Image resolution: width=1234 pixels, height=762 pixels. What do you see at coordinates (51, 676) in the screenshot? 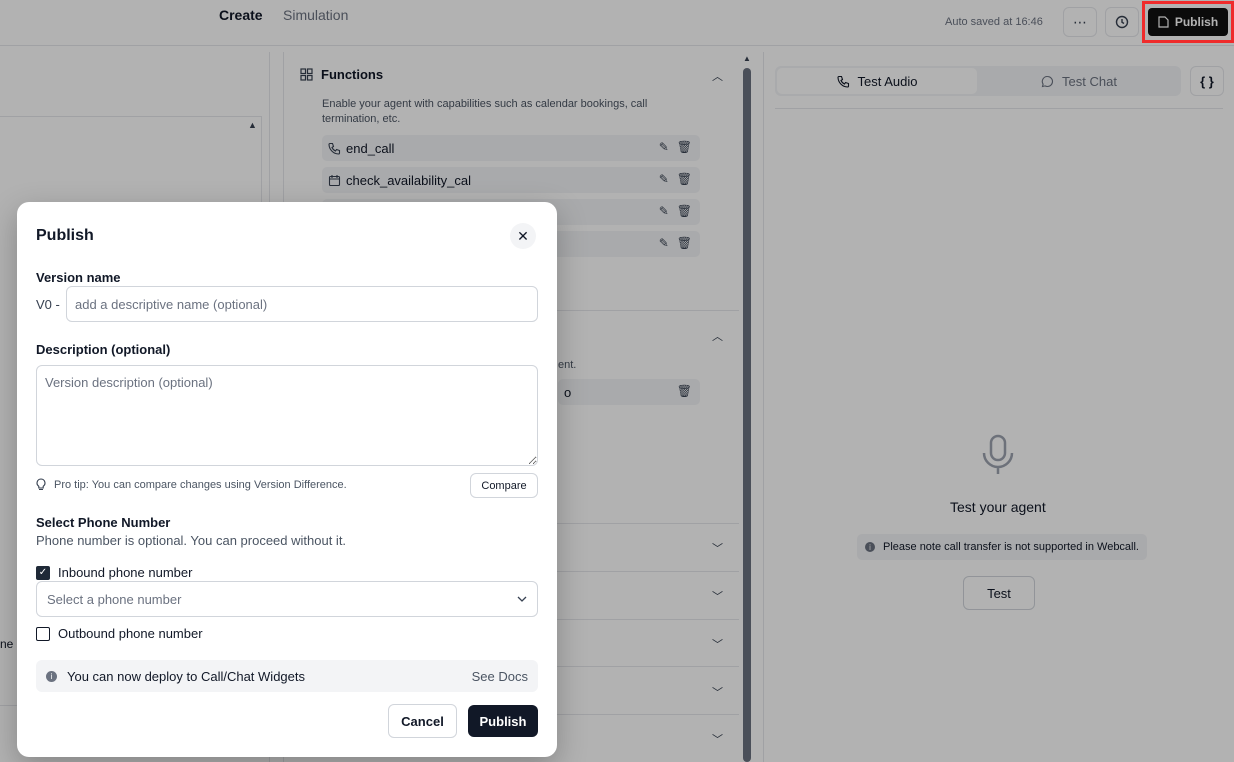
I see `info-icon: i` at bounding box center [51, 676].